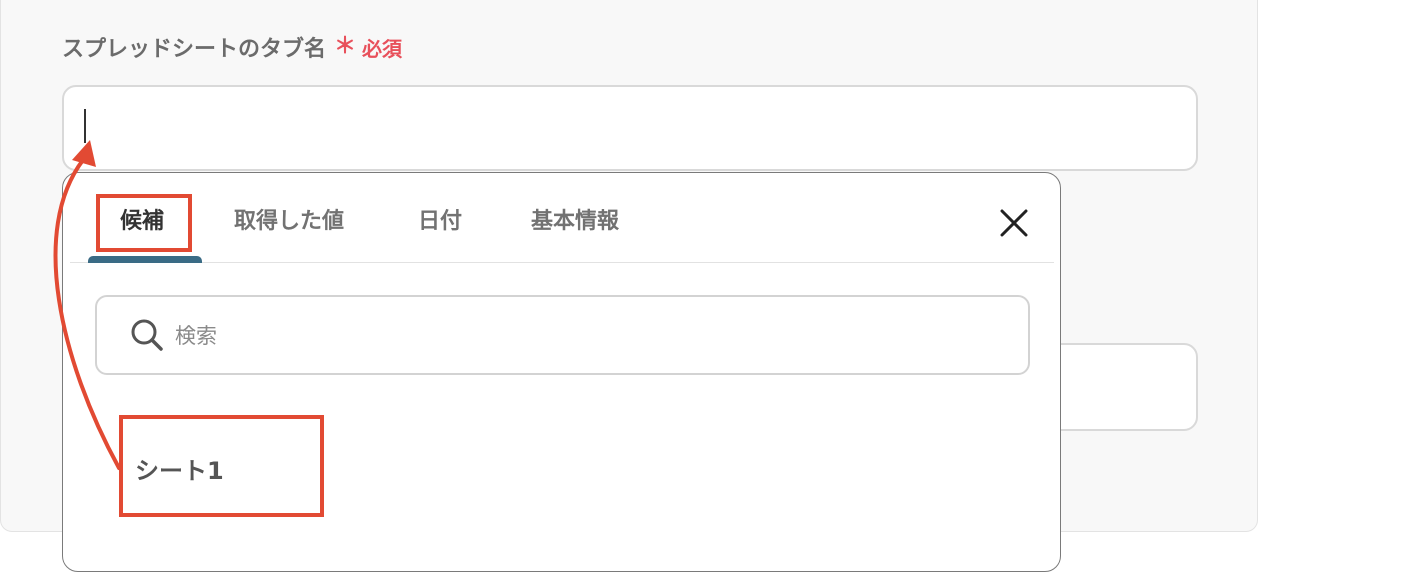 This screenshot has height=572, width=1404. I want to click on tab-retrieved-values: 取得した値, so click(289, 219).